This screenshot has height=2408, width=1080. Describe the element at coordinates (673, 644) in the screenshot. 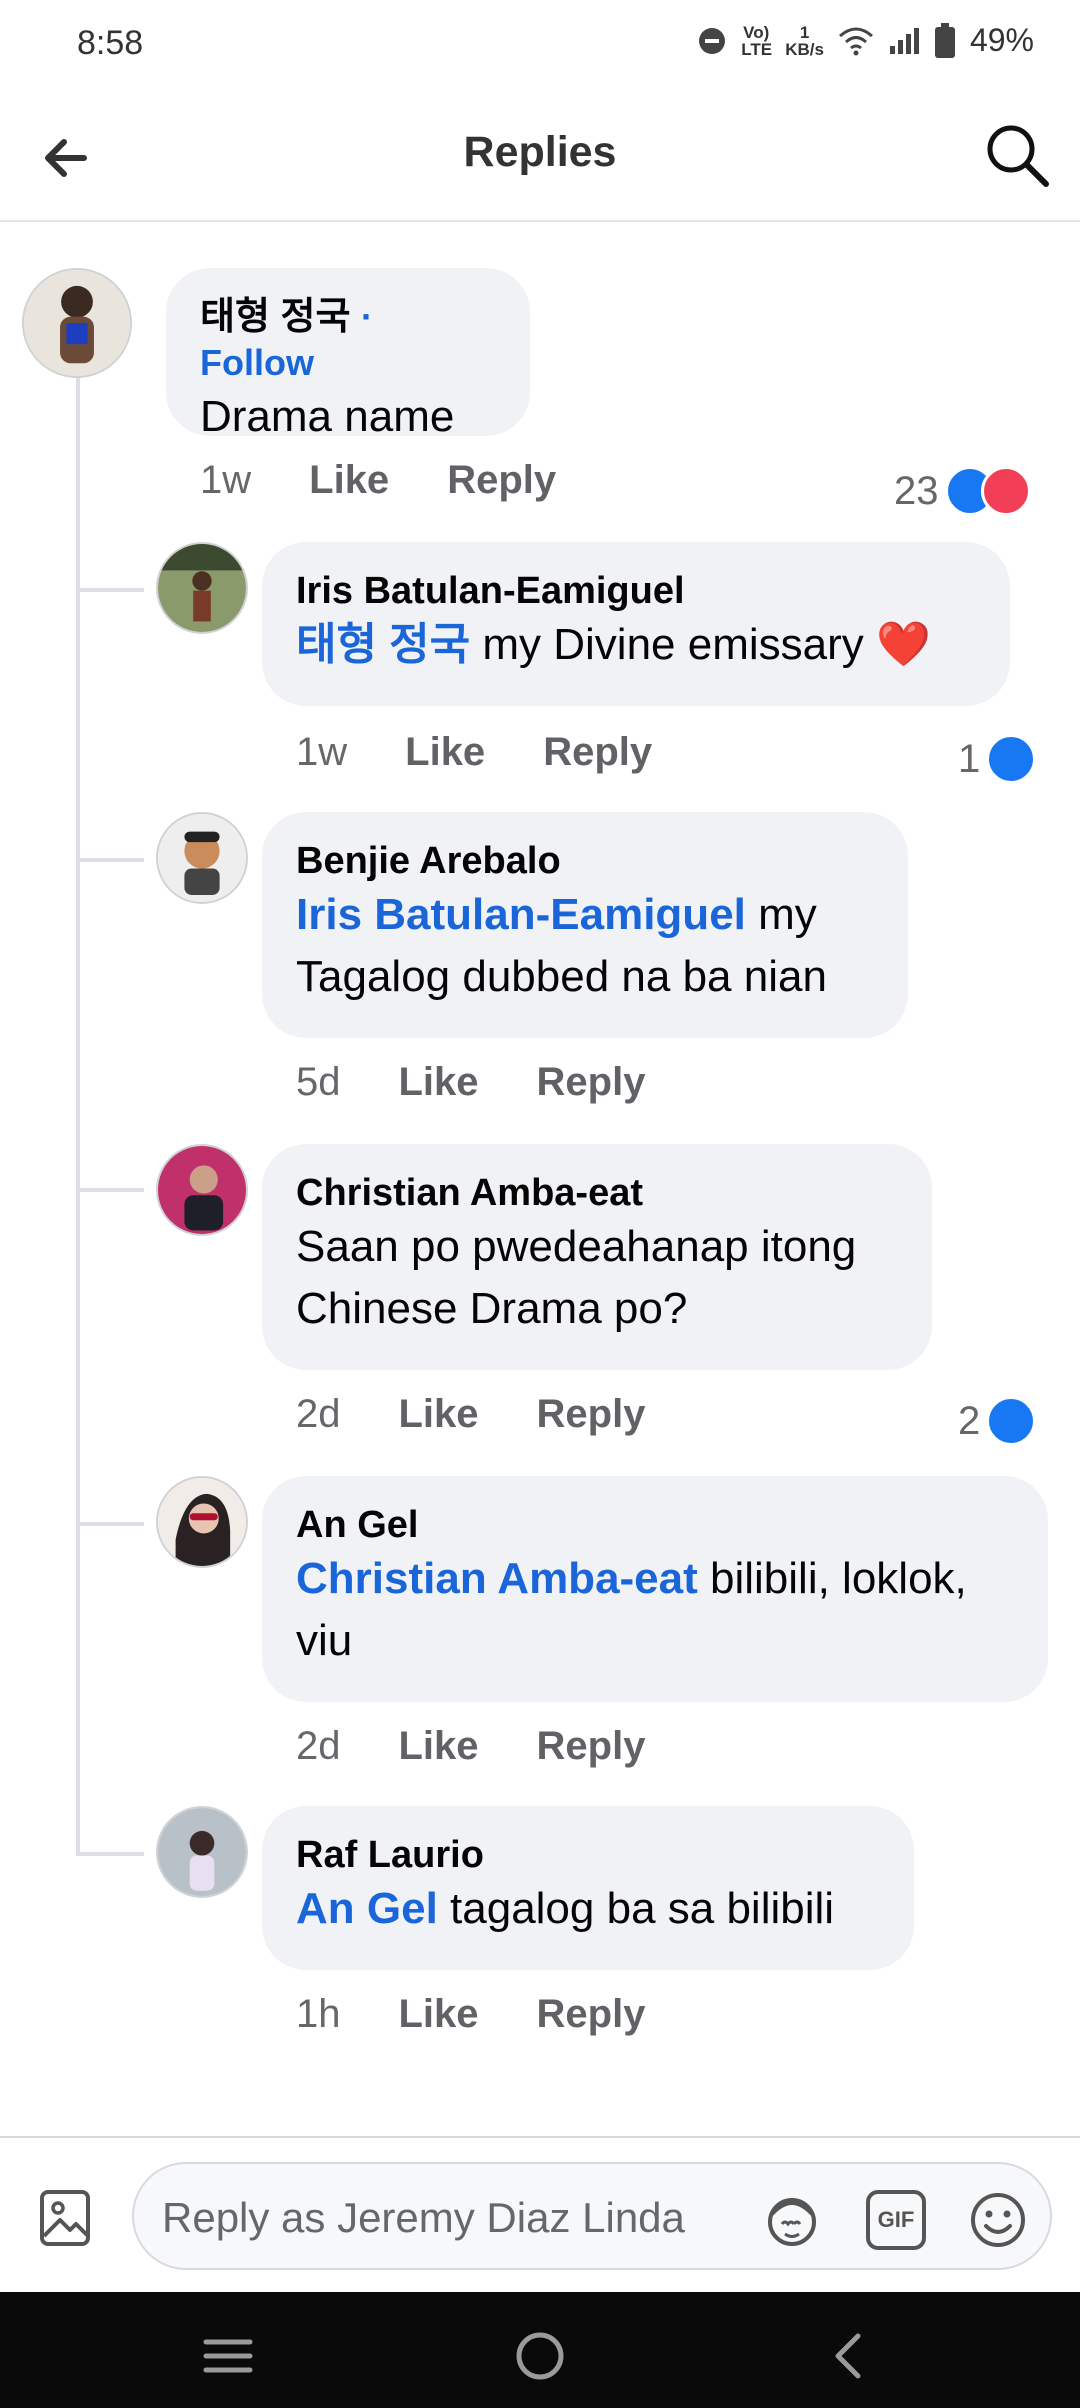

I see `comment-text: my Divine emissary` at that location.